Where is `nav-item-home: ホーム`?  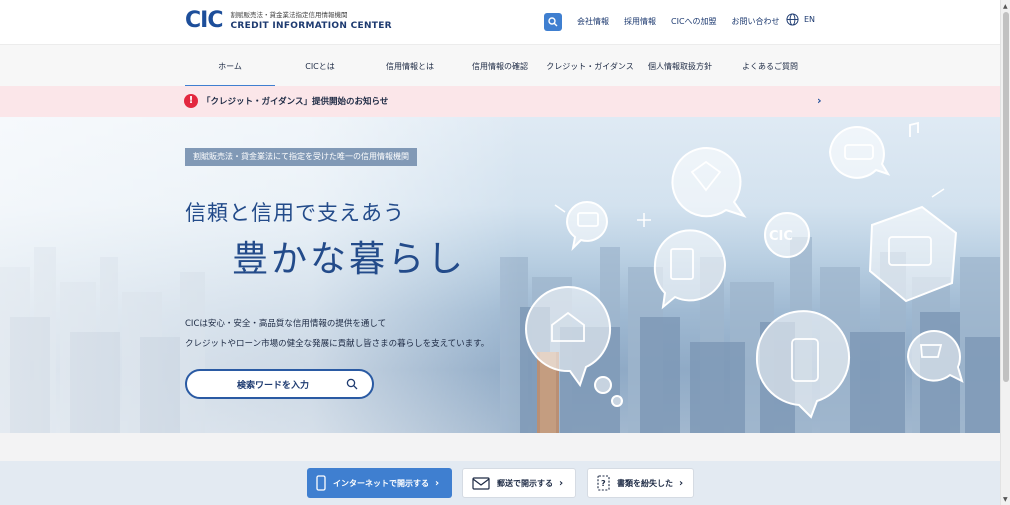 nav-item-home: ホーム is located at coordinates (230, 66).